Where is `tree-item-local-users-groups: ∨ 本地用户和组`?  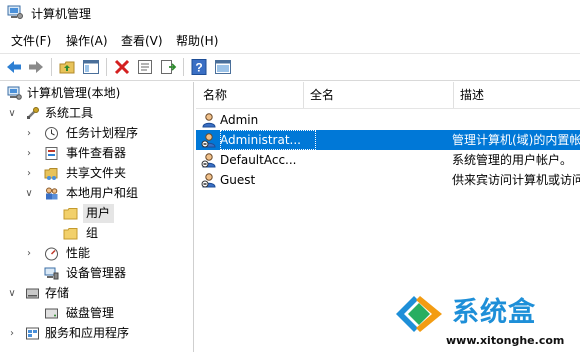 tree-item-local-users-groups: ∨ 本地用户和组 is located at coordinates (96, 193).